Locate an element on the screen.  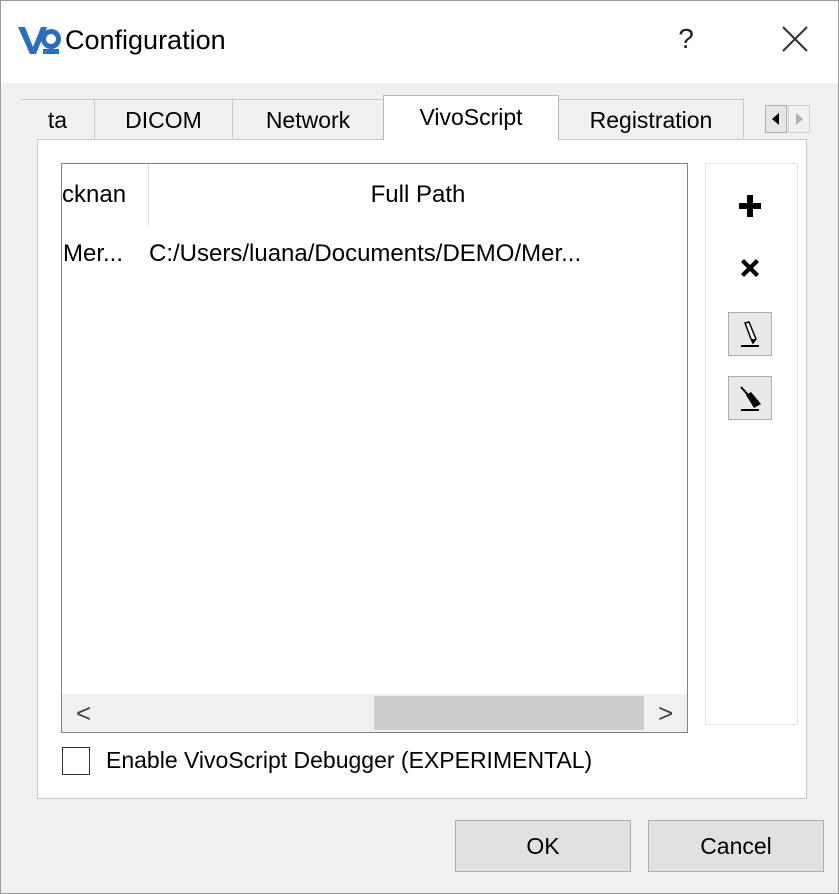
column-header-full-path: Full Path is located at coordinates (418, 195).